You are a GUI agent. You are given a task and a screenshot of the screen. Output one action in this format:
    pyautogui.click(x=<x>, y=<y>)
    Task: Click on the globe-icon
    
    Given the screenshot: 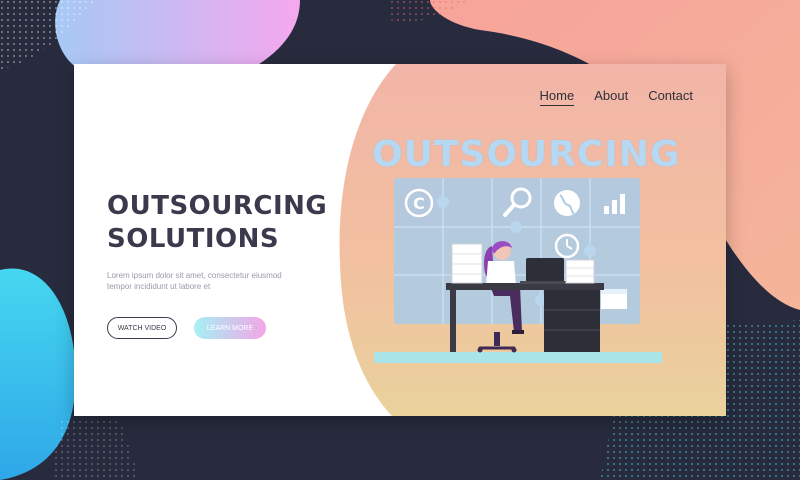 What is the action you would take?
    pyautogui.click(x=567, y=203)
    